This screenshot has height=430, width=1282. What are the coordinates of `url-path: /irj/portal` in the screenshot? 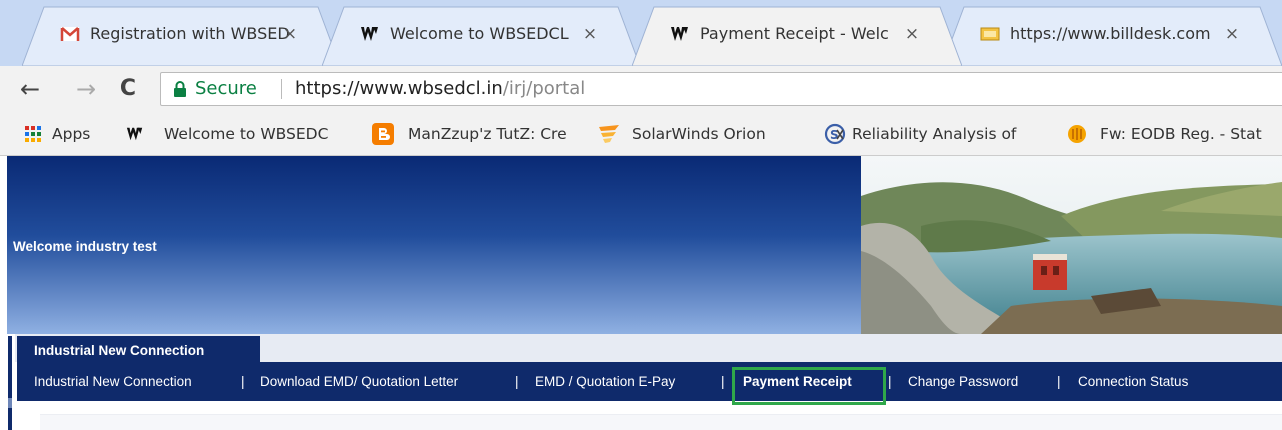 It's located at (544, 88).